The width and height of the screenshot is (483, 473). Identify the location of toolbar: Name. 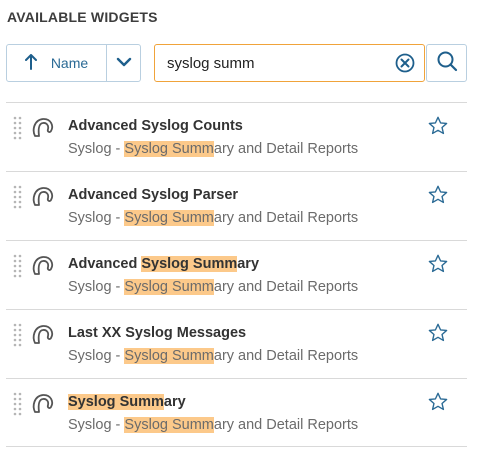
(236, 63).